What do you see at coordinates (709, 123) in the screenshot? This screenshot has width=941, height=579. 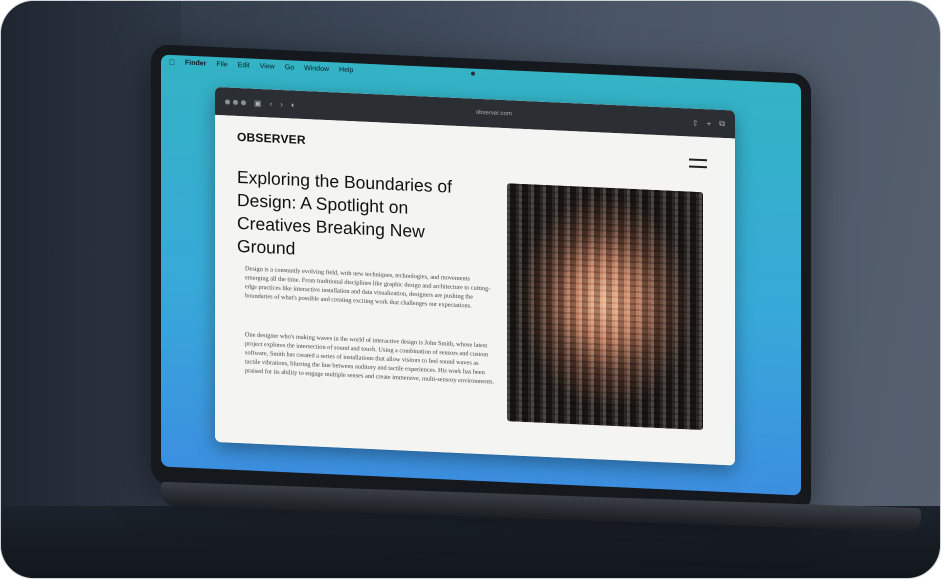 I see `new-tab-icon: +` at bounding box center [709, 123].